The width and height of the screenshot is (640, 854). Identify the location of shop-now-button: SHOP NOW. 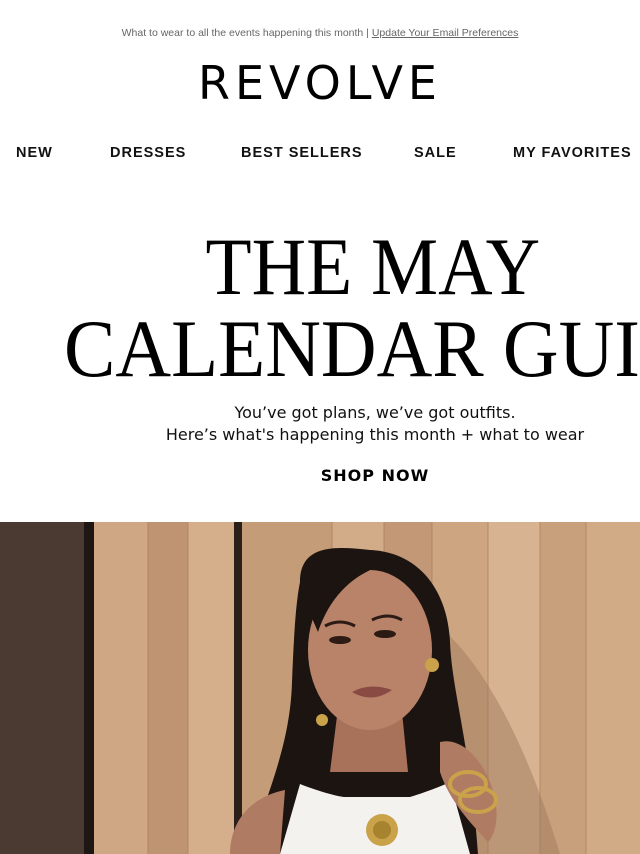
(375, 475).